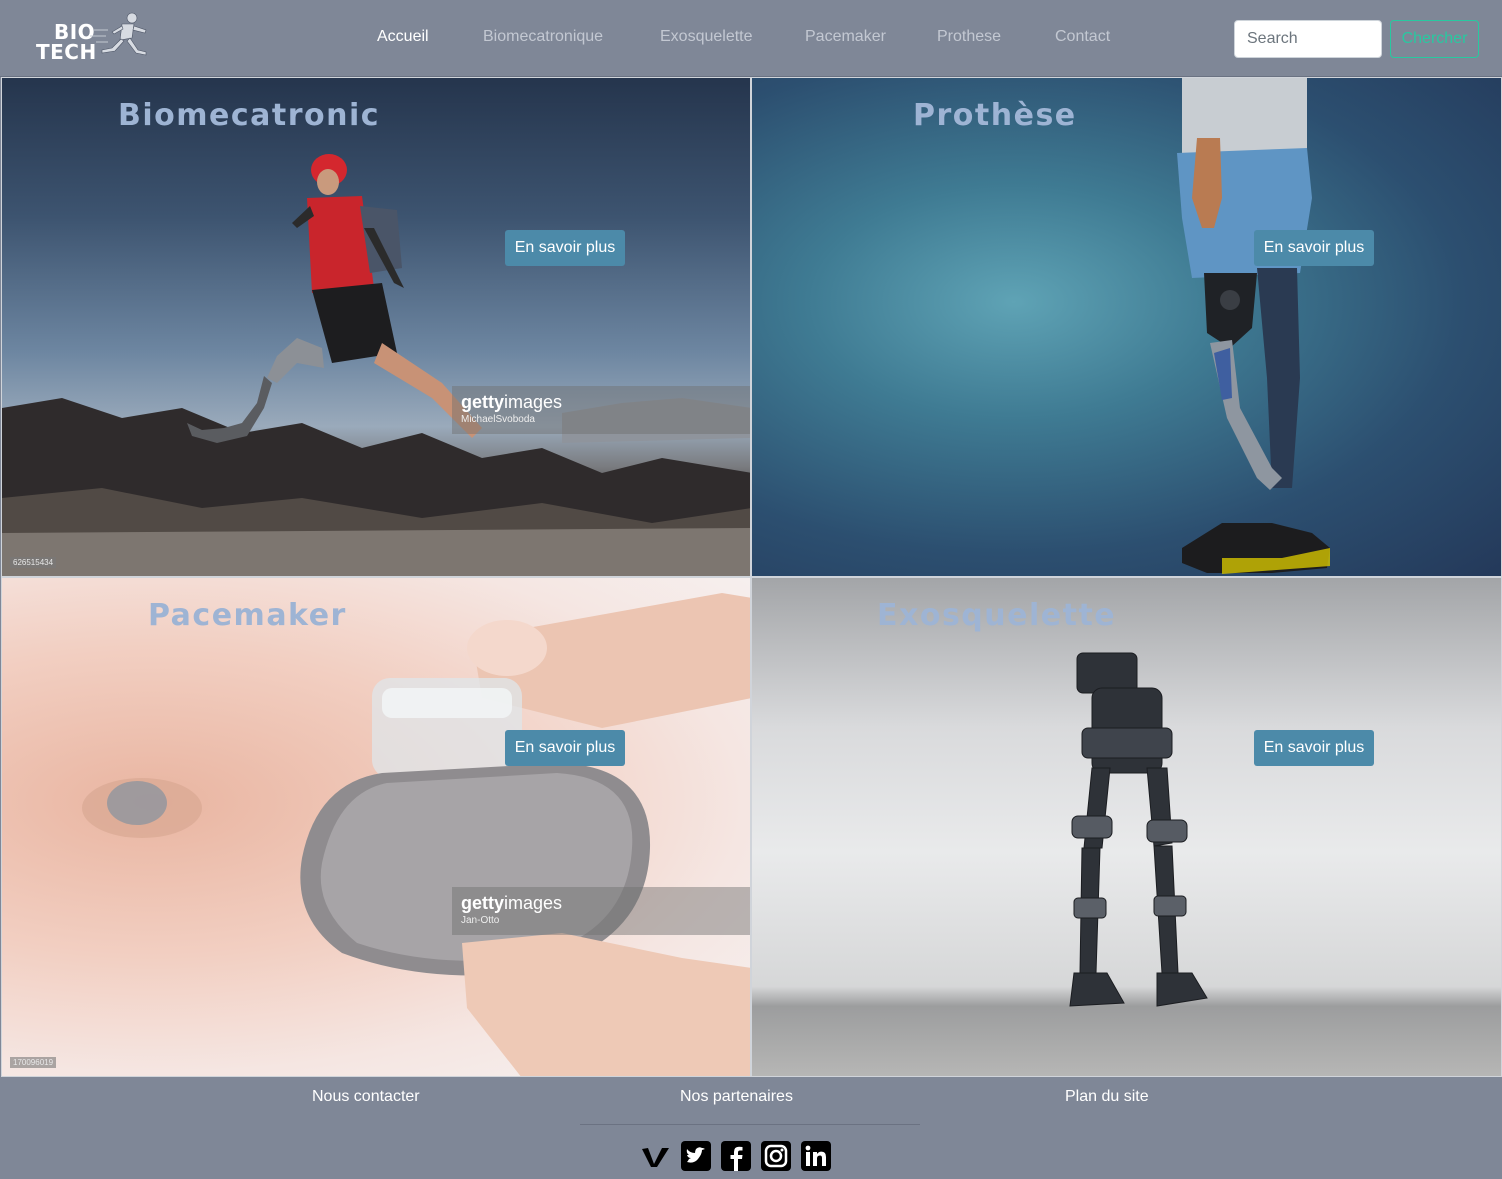 Image resolution: width=1502 pixels, height=1179 pixels. What do you see at coordinates (1253, 326) in the screenshot?
I see `prosthetic-leg-image` at bounding box center [1253, 326].